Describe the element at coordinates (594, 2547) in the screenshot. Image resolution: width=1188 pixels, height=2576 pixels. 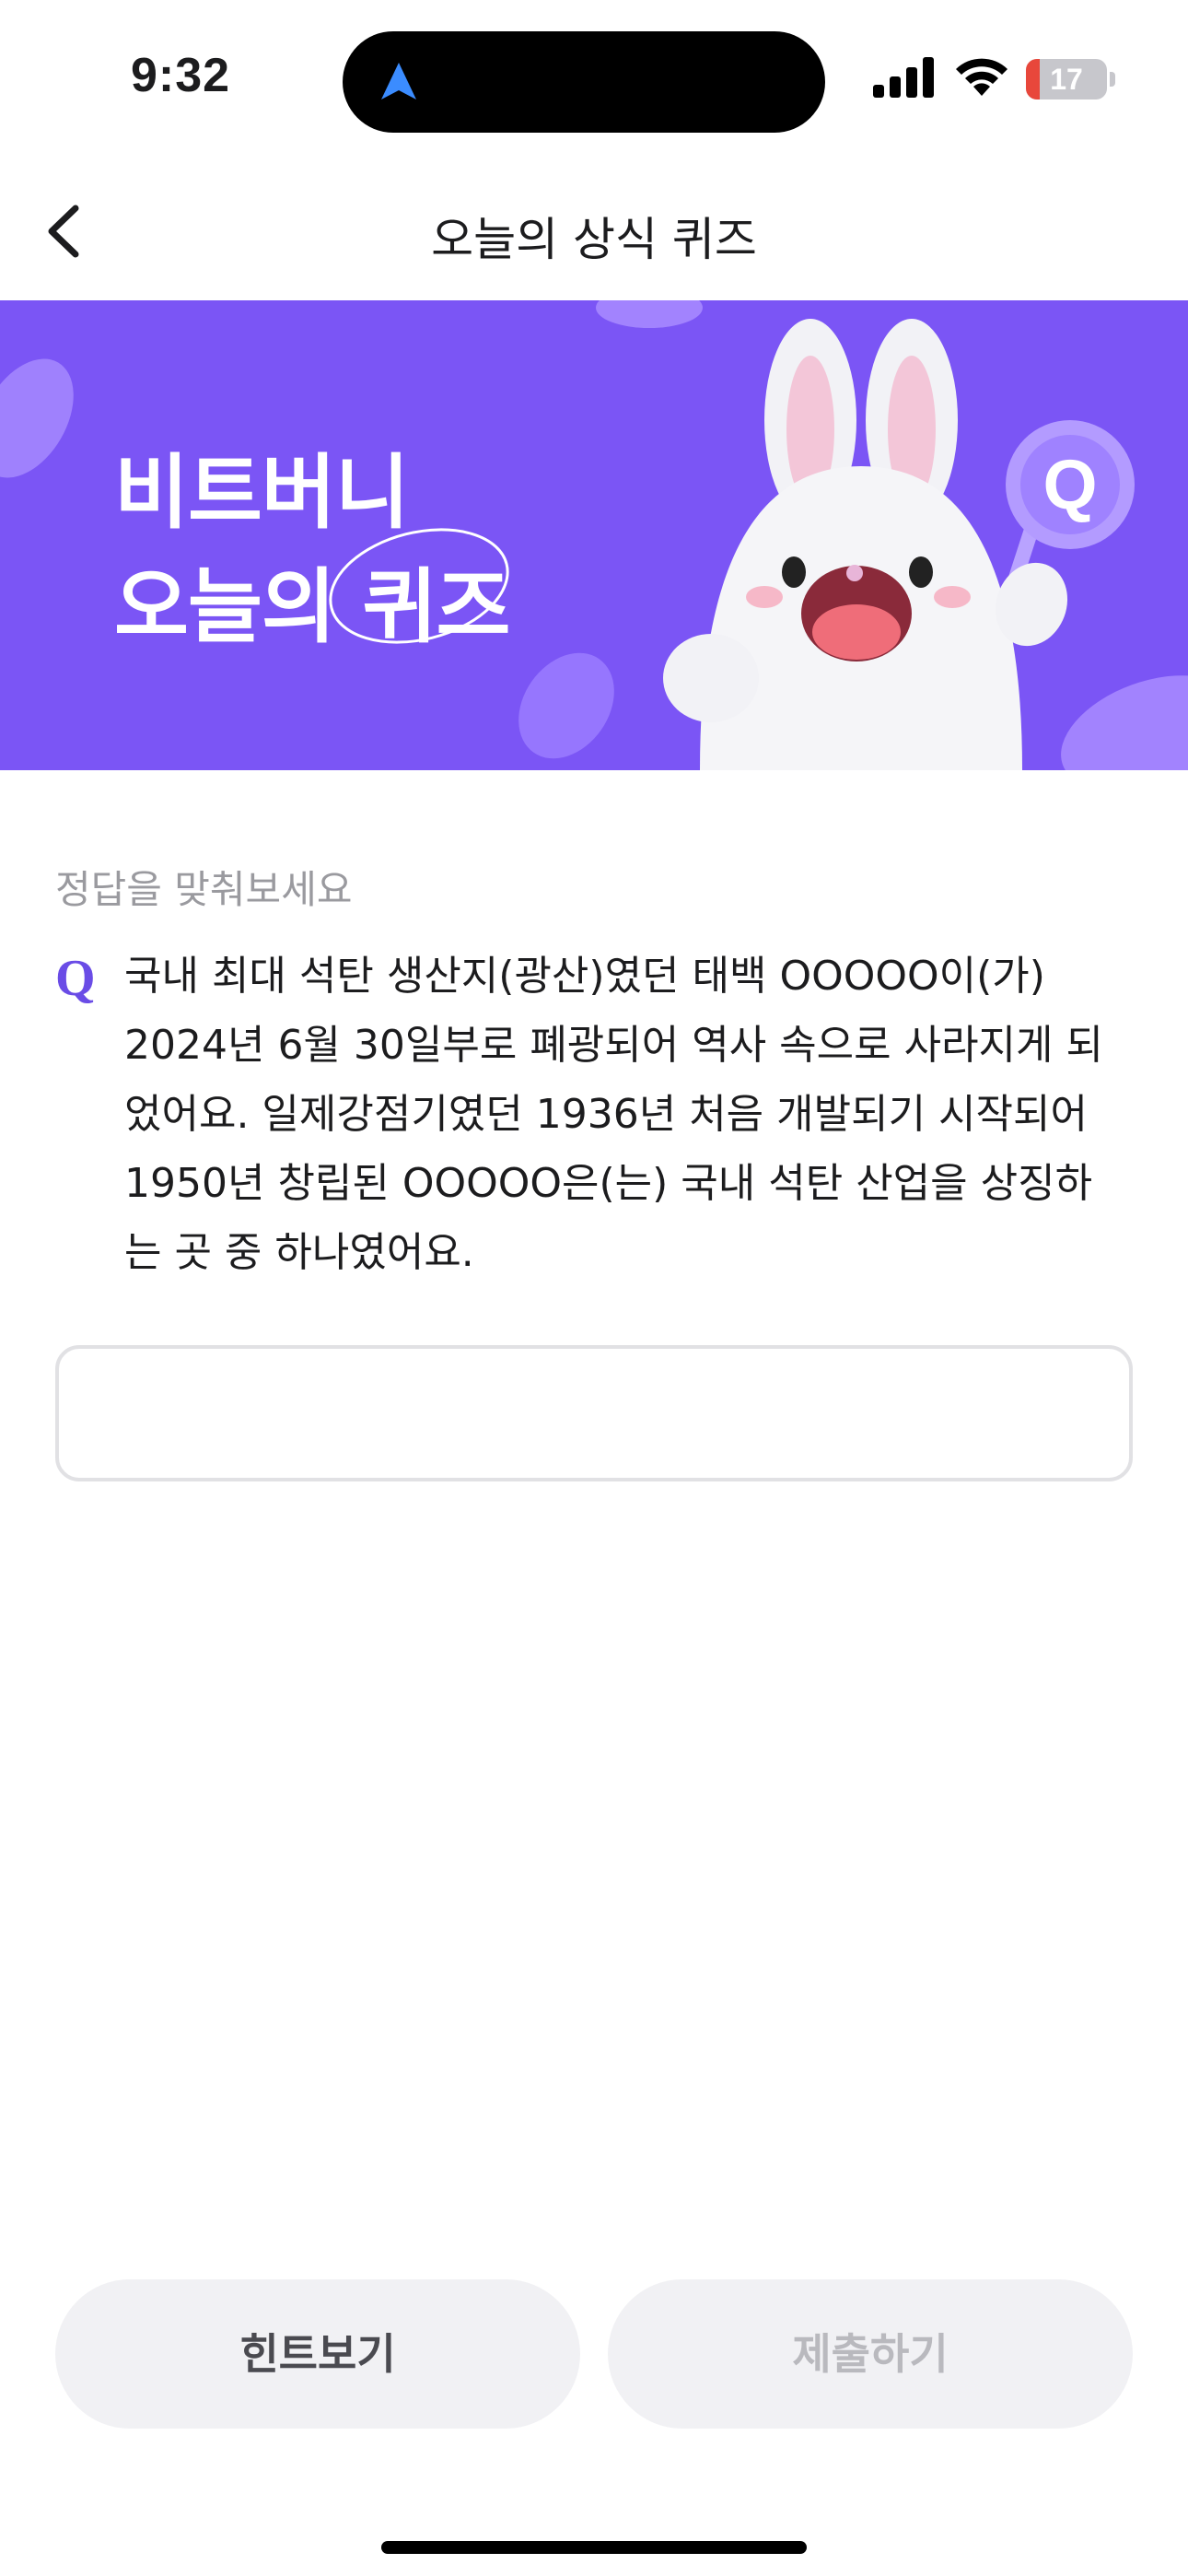
I see `home-indicator` at that location.